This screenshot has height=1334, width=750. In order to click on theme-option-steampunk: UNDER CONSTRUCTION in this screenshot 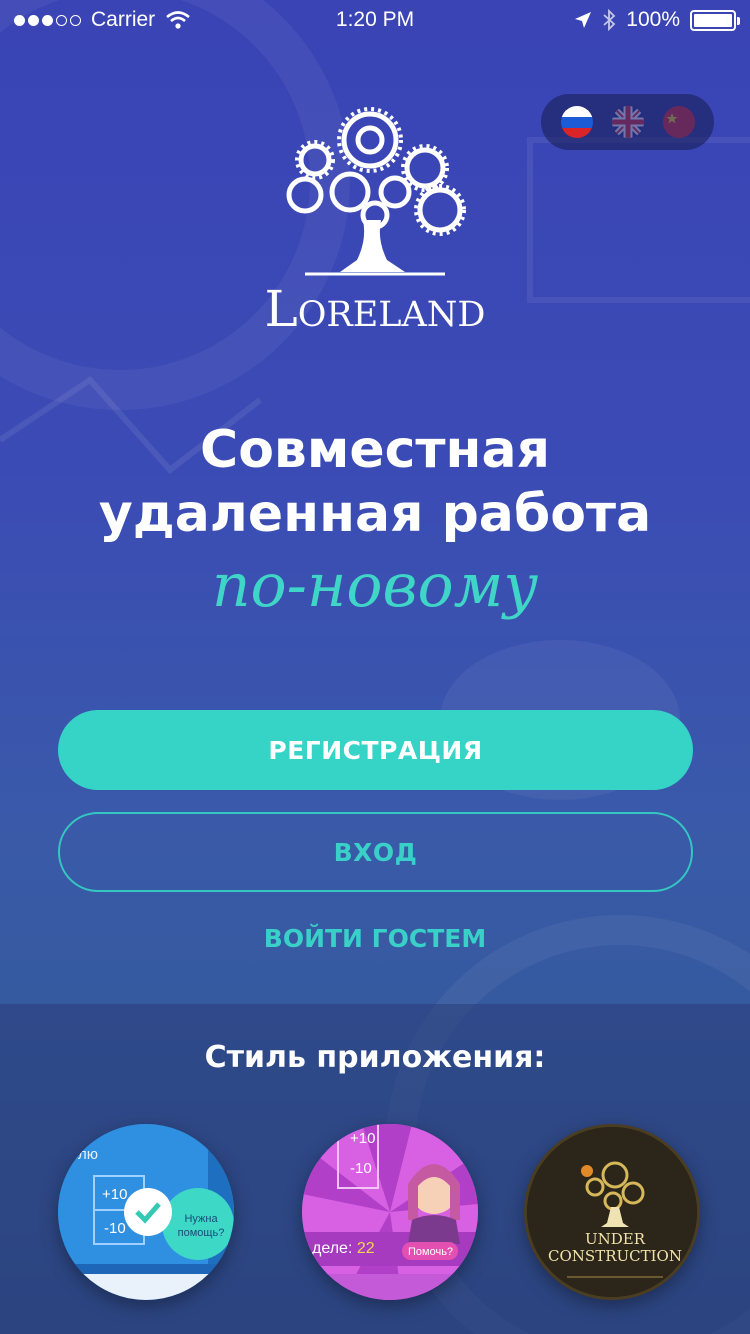, I will do `click(612, 1212)`.